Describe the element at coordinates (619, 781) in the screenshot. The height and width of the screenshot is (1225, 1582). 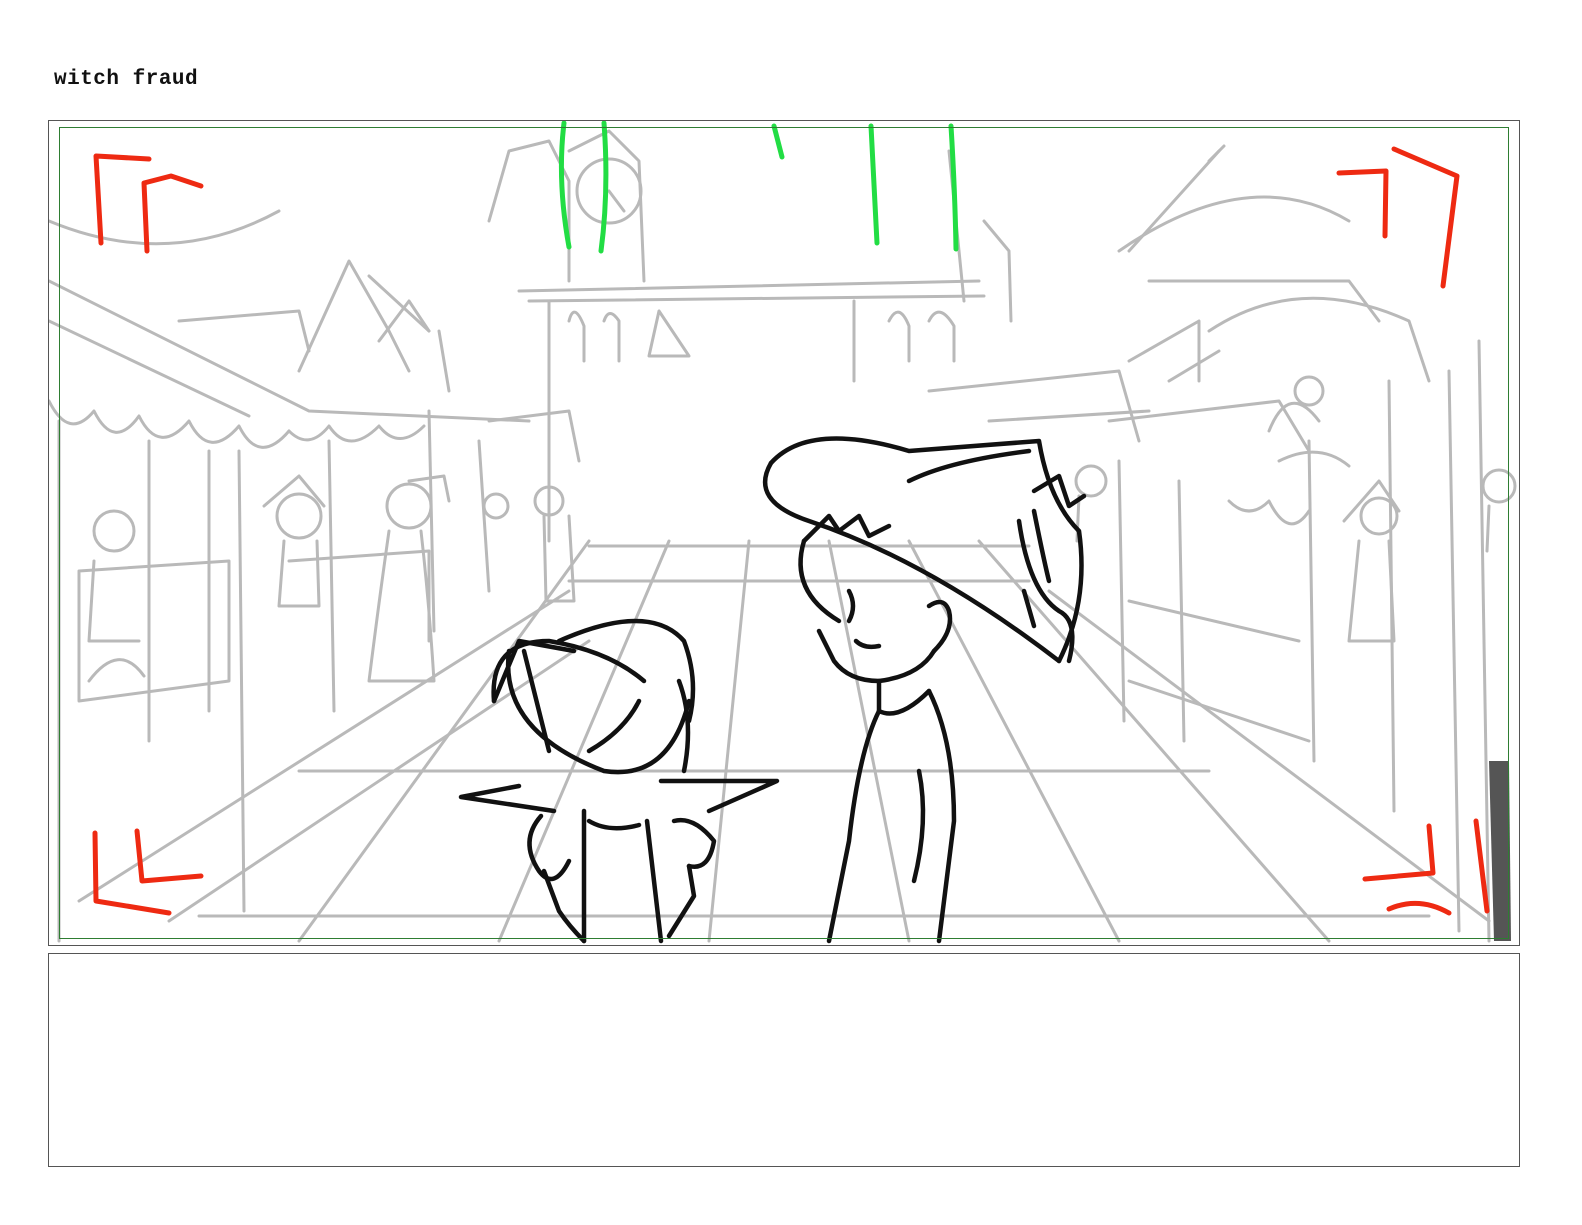
I see `witch-character-back` at that location.